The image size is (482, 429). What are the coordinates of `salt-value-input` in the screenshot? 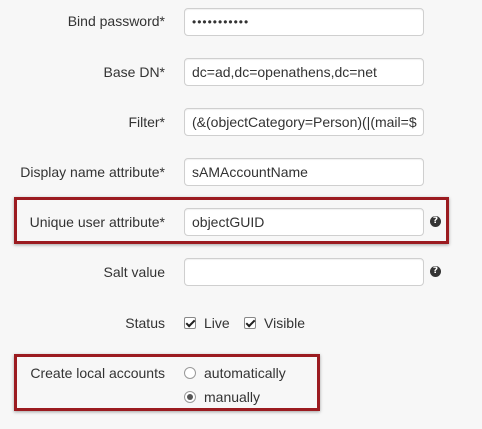 It's located at (304, 272).